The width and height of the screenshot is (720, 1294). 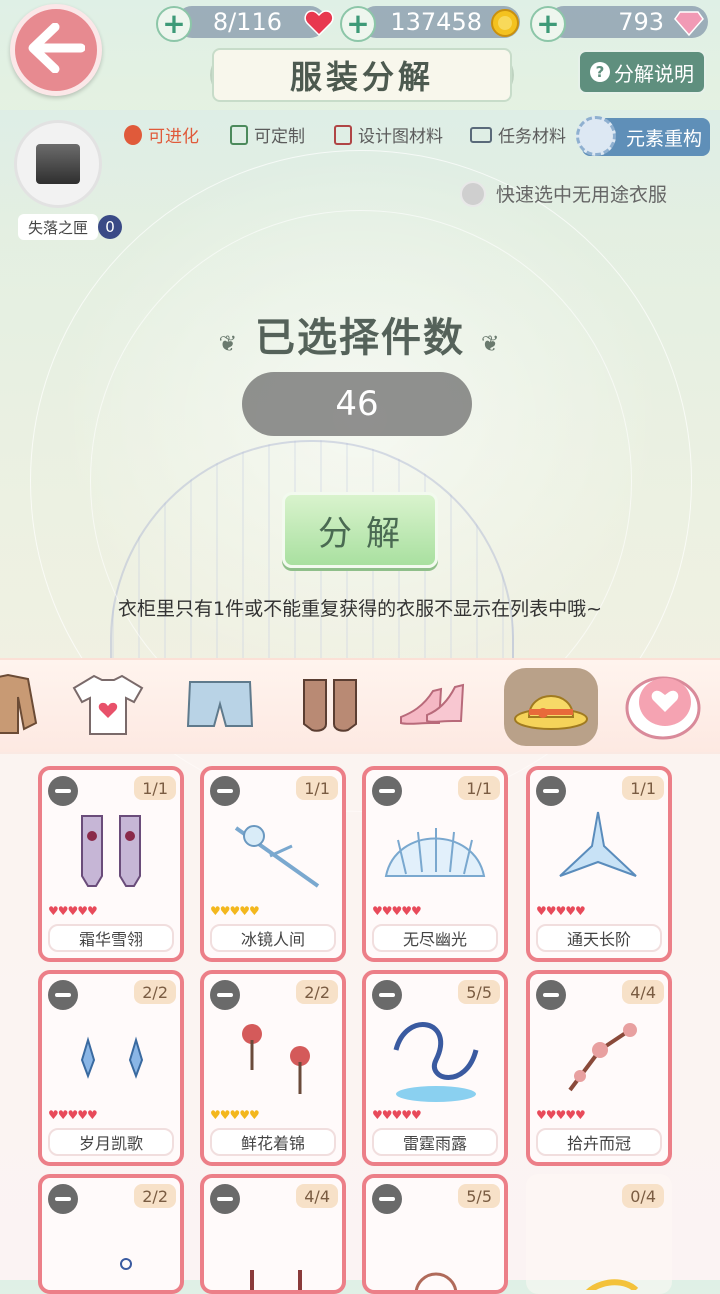 What do you see at coordinates (273, 1234) in the screenshot?
I see `clothing-card: 4/4` at bounding box center [273, 1234].